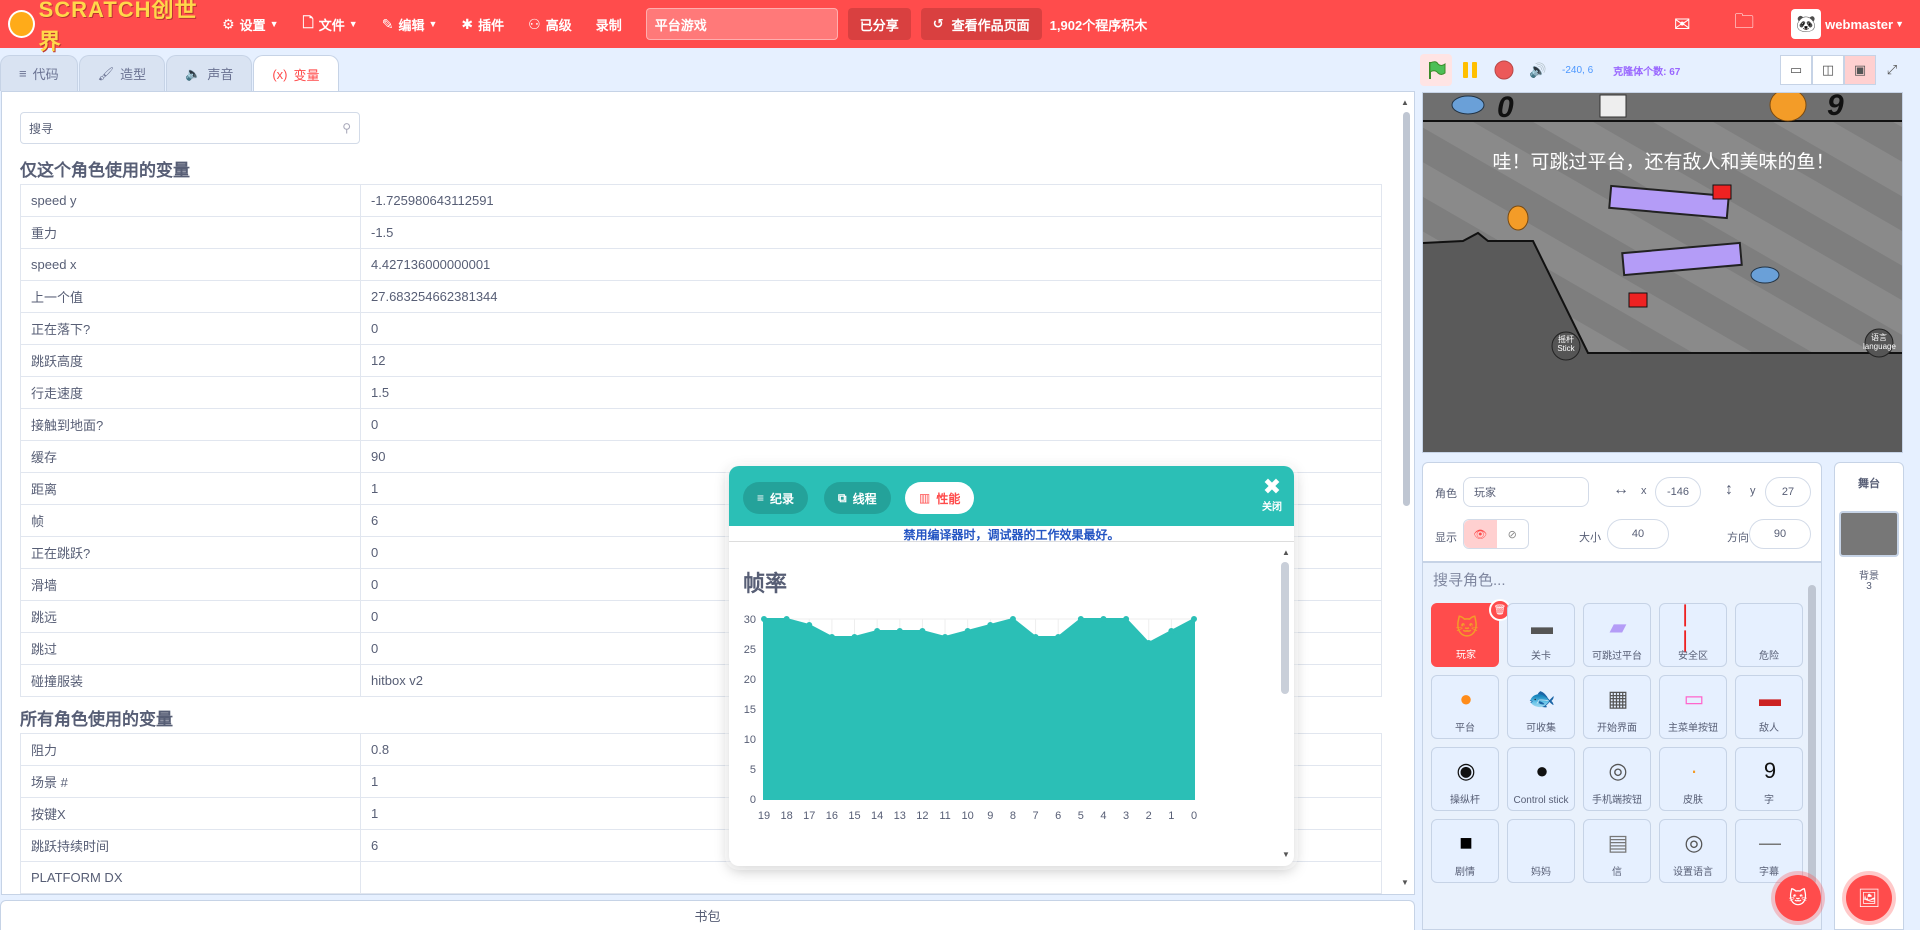 The width and height of the screenshot is (1920, 930). Describe the element at coordinates (1678, 492) in the screenshot. I see `x-input: -146` at that location.